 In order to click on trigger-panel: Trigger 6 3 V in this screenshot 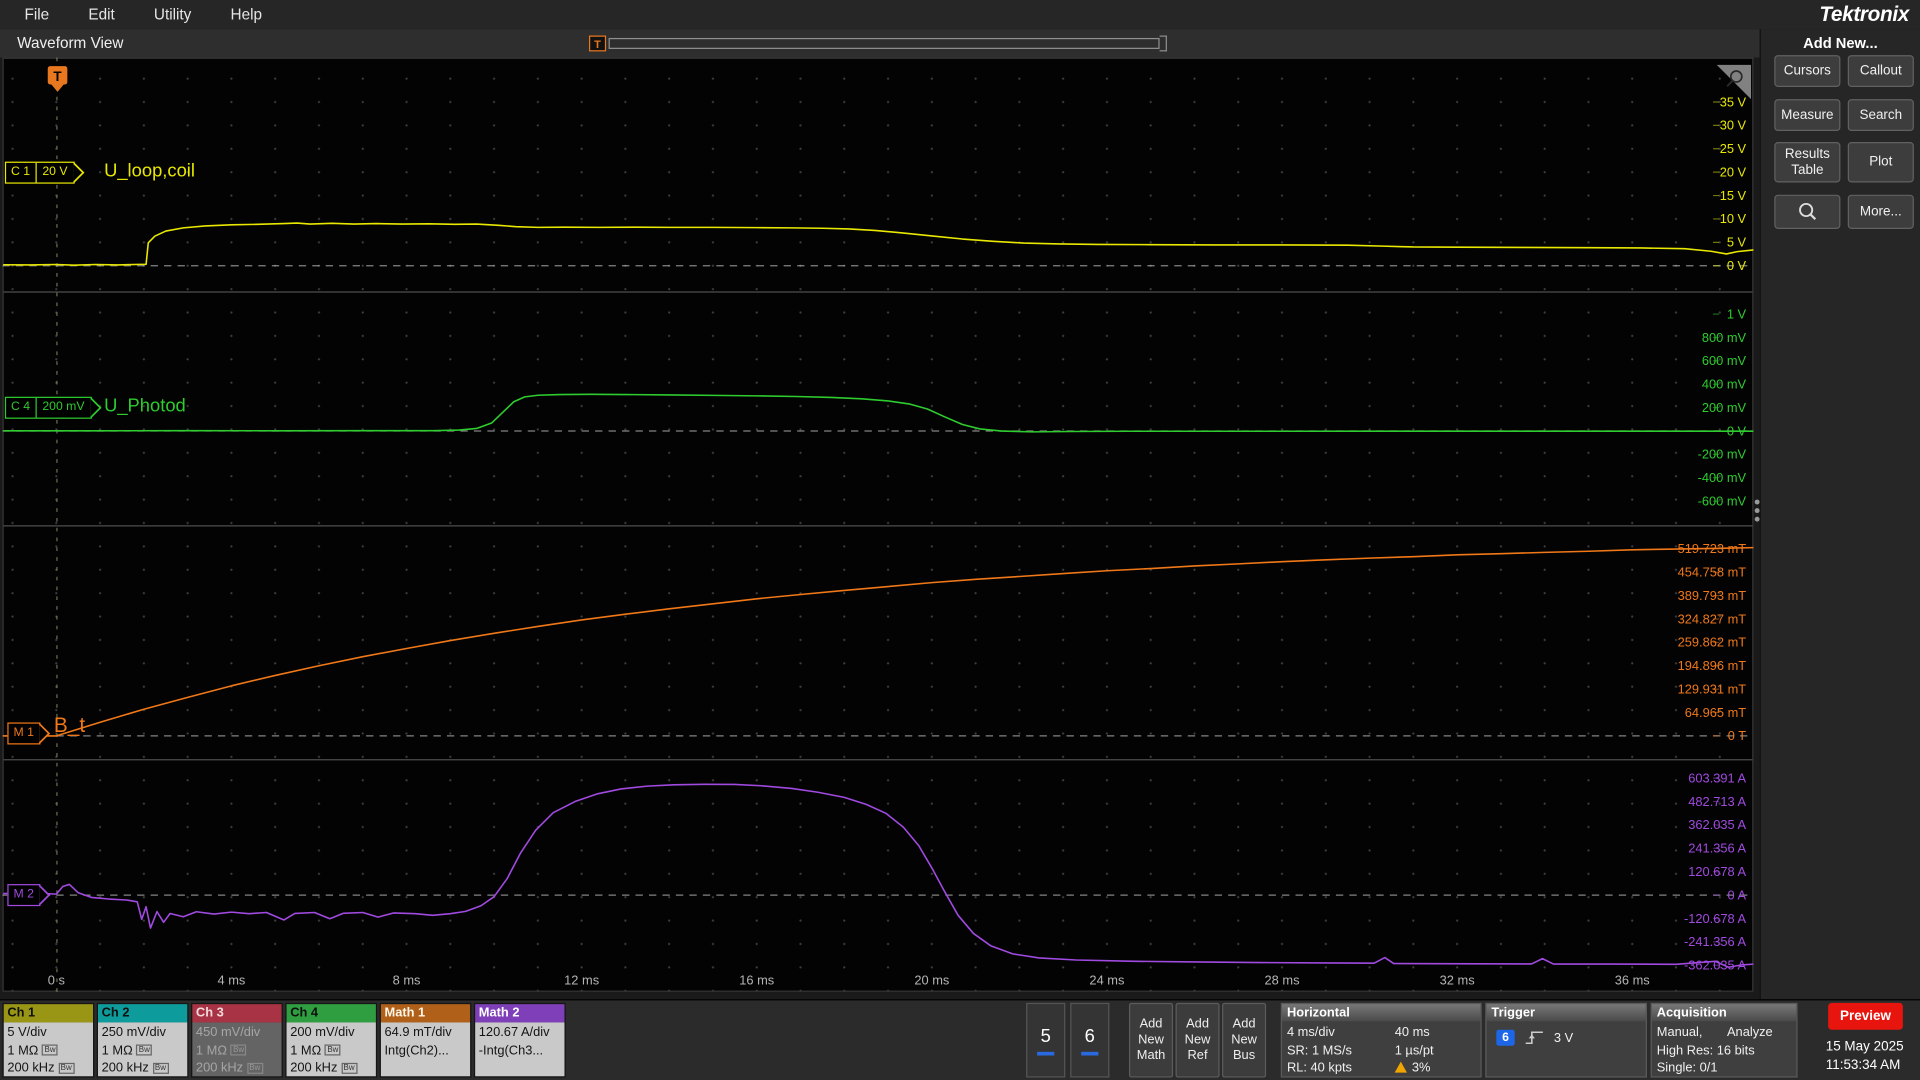, I will do `click(1566, 1040)`.